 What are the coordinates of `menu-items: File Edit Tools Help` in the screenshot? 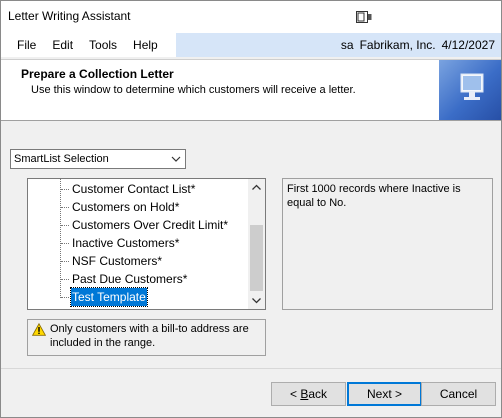 It's located at (88, 45).